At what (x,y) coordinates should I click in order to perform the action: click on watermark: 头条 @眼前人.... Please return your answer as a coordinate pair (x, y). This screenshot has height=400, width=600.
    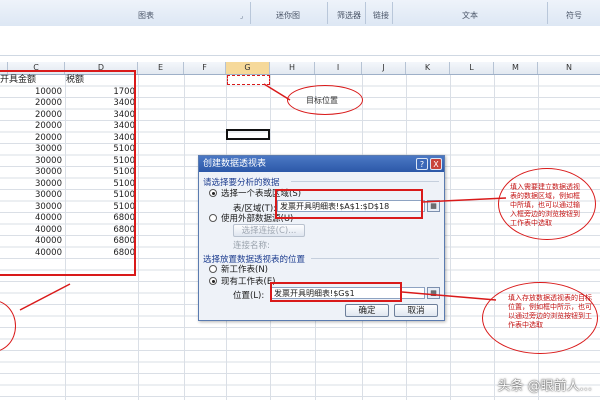
    Looking at the image, I should click on (544, 386).